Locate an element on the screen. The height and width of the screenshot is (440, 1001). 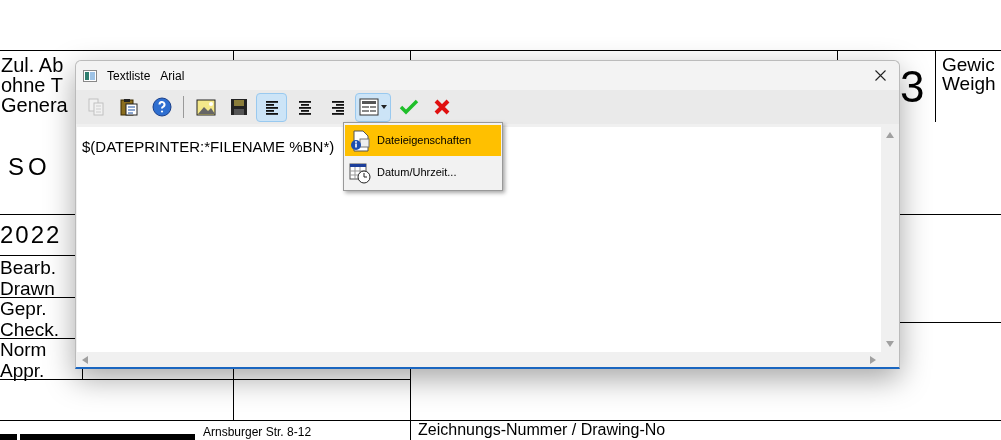
menu-item: Dateieigenschaften is located at coordinates (423, 140).